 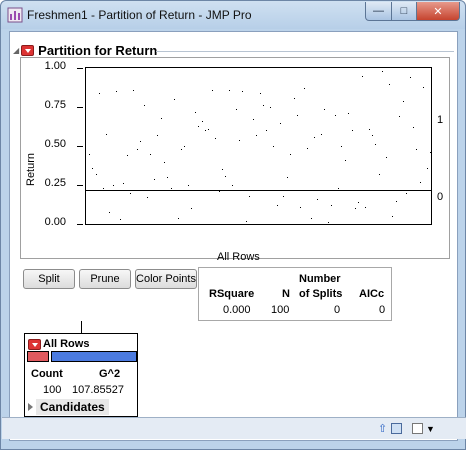 What do you see at coordinates (105, 279) in the screenshot?
I see `prune-button: Prune` at bounding box center [105, 279].